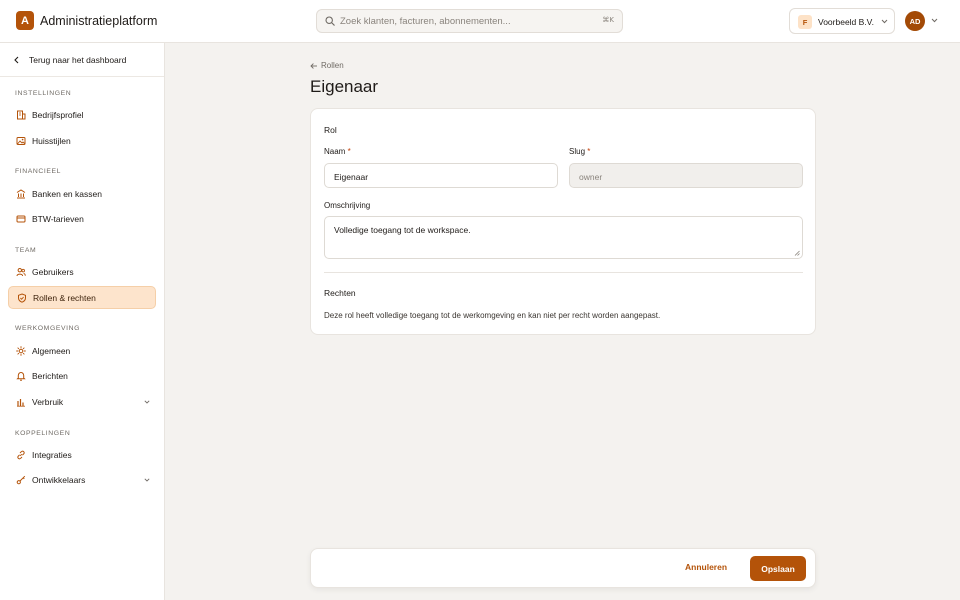  I want to click on back-to-dashboard-link: Terug naar het dashboard, so click(82, 60).